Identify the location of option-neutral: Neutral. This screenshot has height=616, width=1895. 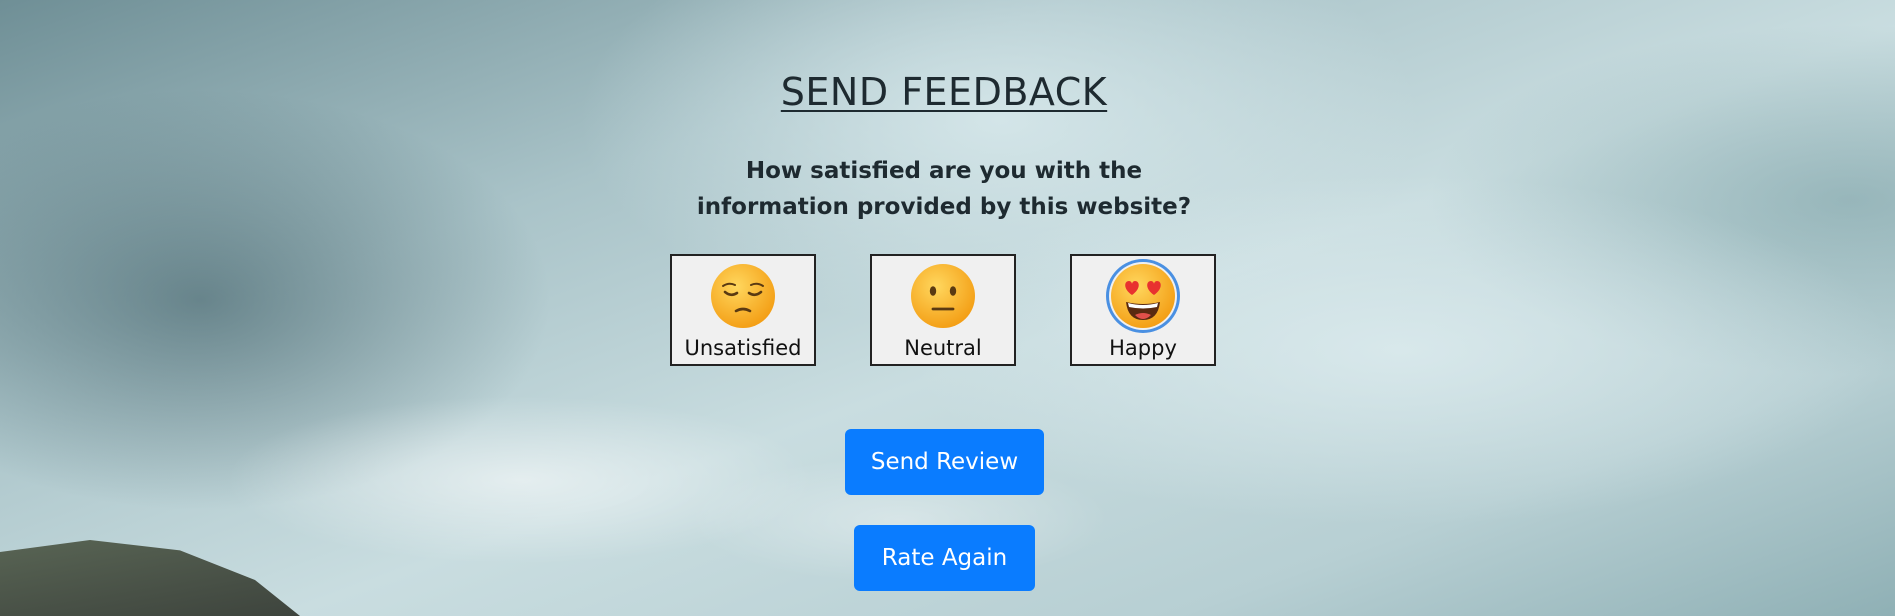
(943, 310).